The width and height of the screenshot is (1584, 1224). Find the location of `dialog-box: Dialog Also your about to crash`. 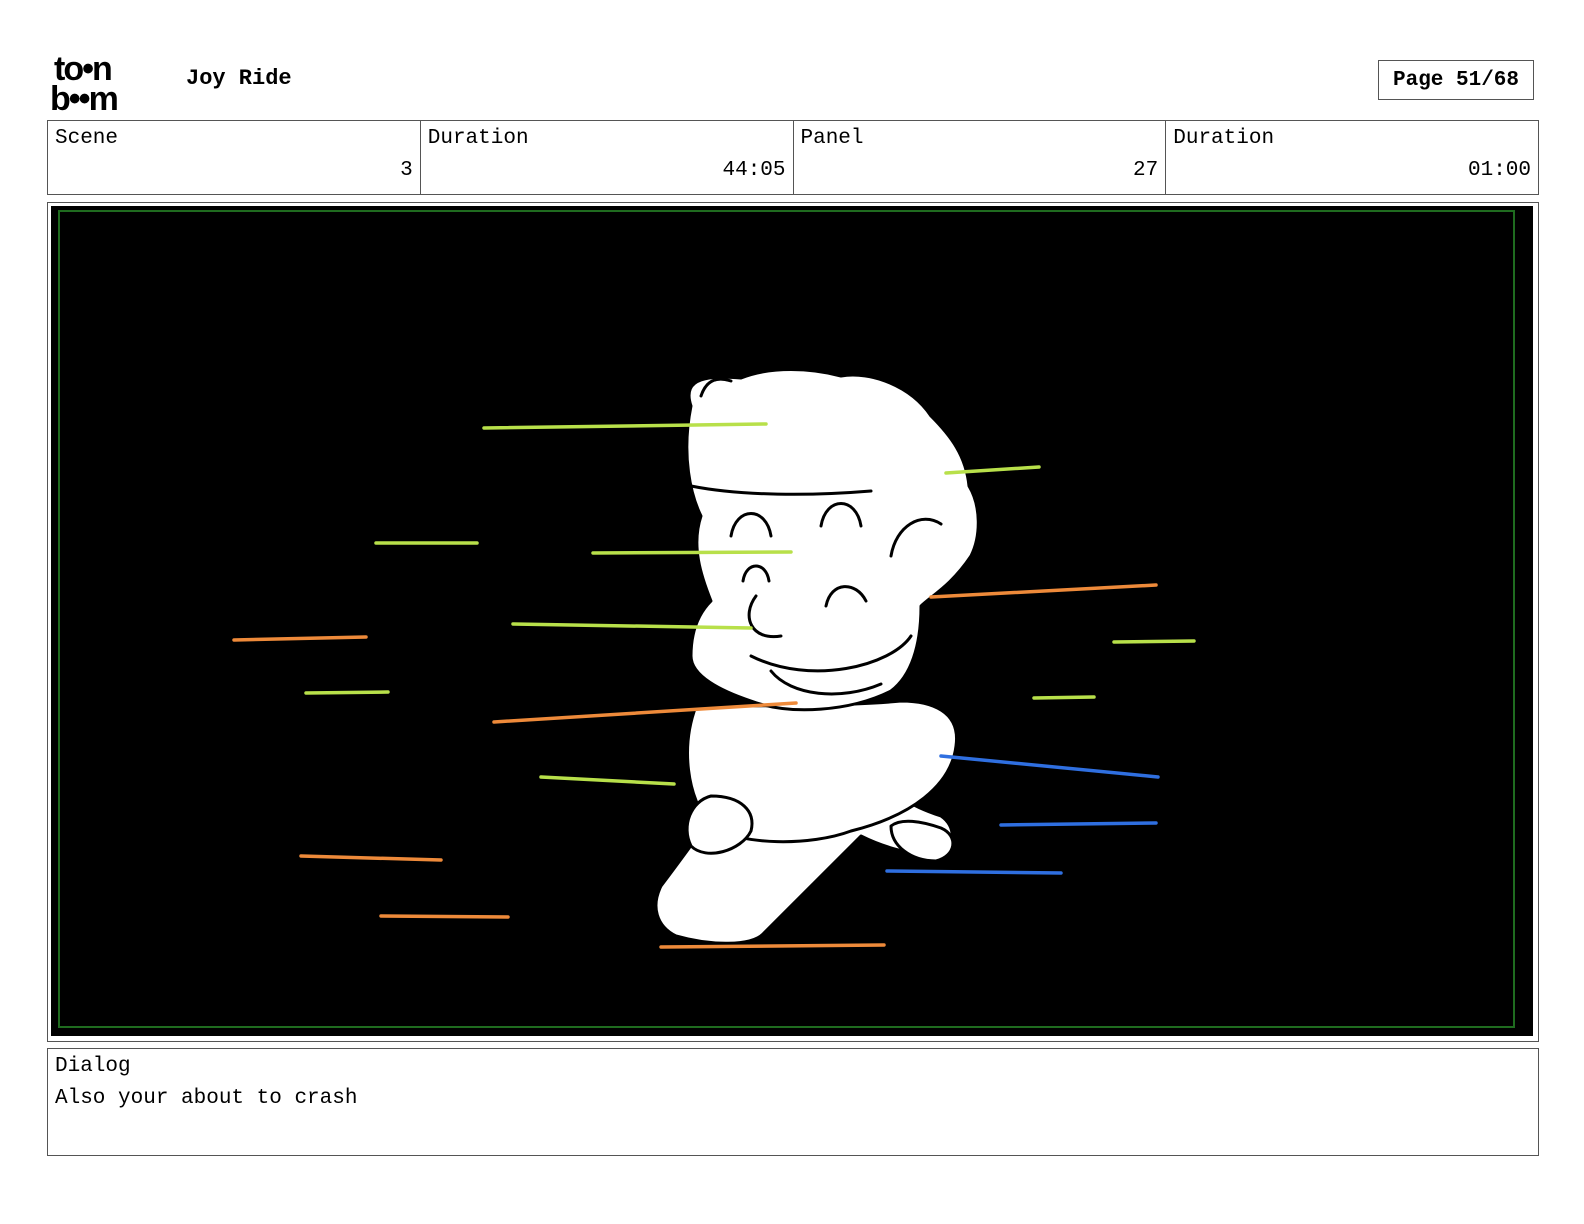

dialog-box: Dialog Also your about to crash is located at coordinates (793, 1102).